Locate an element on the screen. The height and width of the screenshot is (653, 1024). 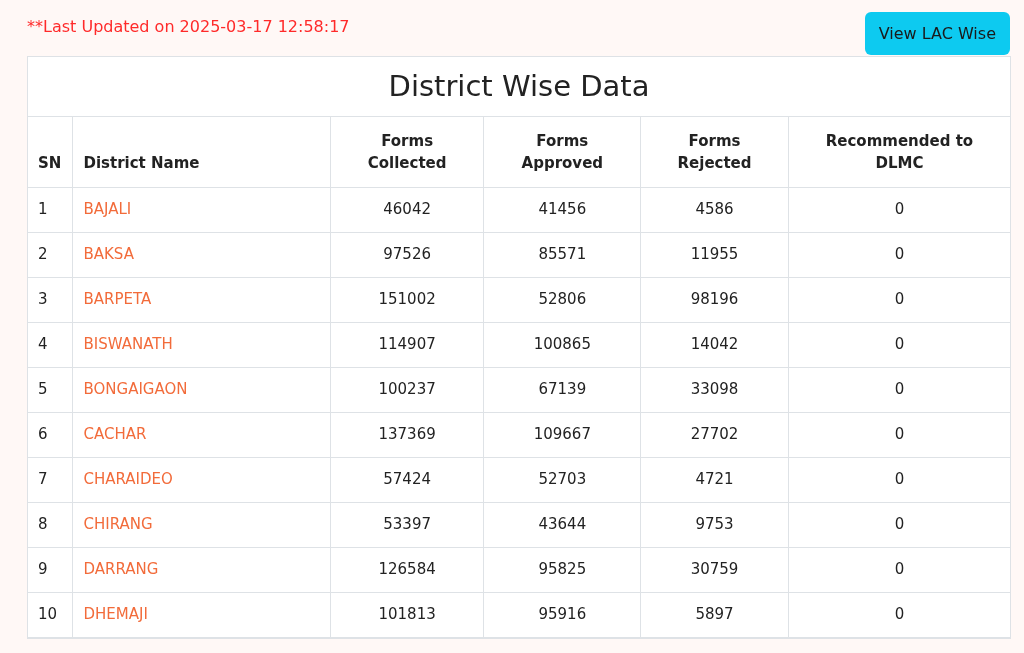
table-cell: 52806 is located at coordinates (562, 299).